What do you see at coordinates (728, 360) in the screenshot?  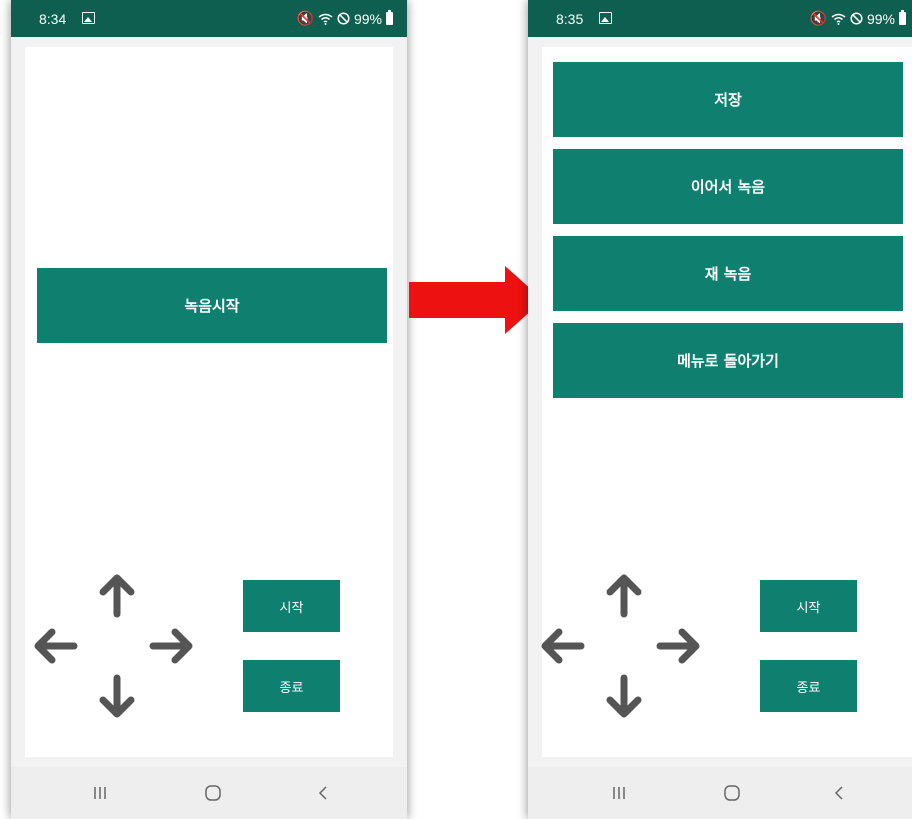 I see `back-to-menu-button: 메뉴로 돌아가기` at bounding box center [728, 360].